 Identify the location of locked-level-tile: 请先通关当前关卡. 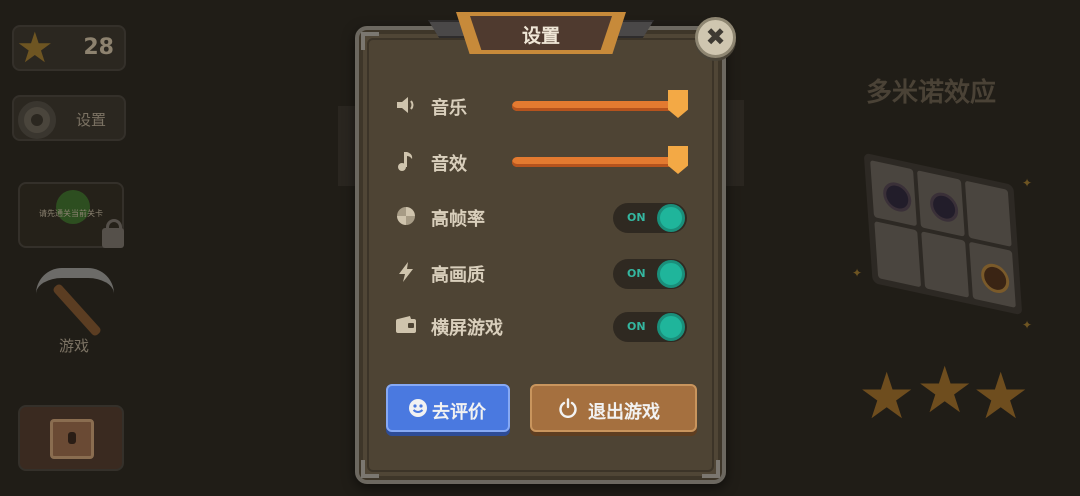
(71, 215).